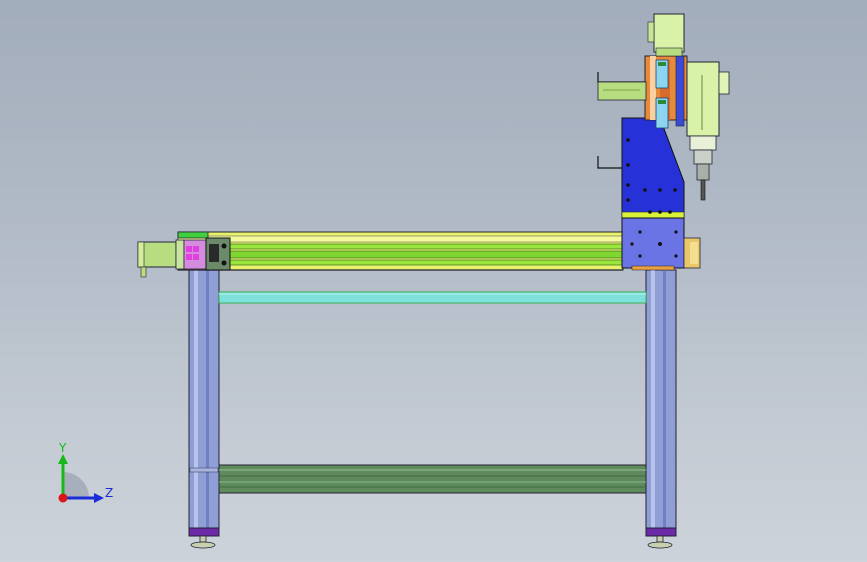 The width and height of the screenshot is (867, 562). What do you see at coordinates (432, 297) in the screenshot?
I see `upper-crossbar` at bounding box center [432, 297].